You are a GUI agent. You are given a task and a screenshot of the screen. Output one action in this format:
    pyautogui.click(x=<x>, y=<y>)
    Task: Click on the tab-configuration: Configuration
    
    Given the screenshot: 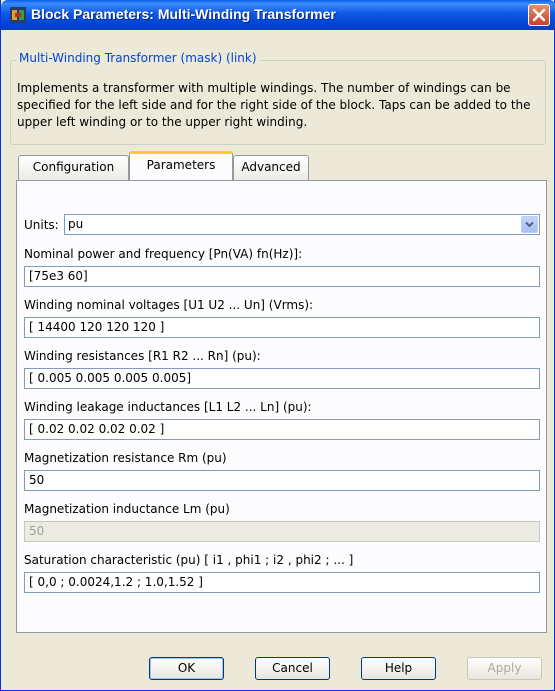 What is the action you would take?
    pyautogui.click(x=73, y=167)
    